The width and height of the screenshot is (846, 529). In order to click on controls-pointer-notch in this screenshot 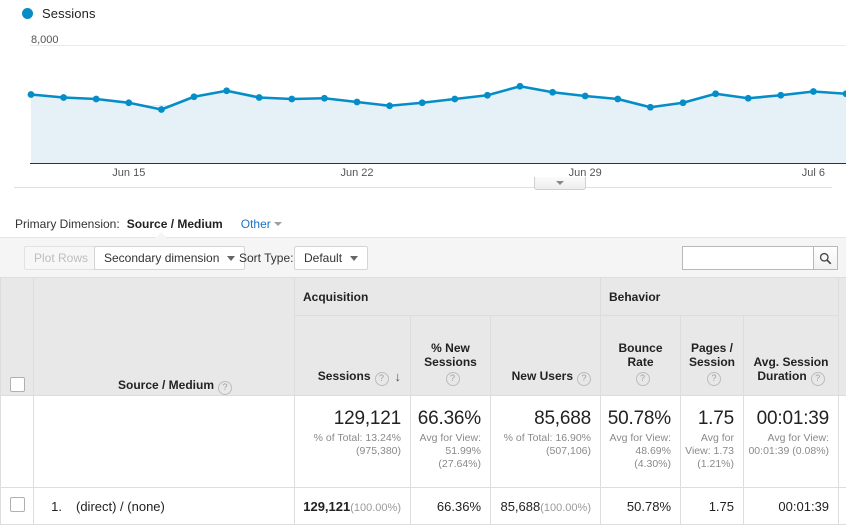, I will do `click(161, 235)`.